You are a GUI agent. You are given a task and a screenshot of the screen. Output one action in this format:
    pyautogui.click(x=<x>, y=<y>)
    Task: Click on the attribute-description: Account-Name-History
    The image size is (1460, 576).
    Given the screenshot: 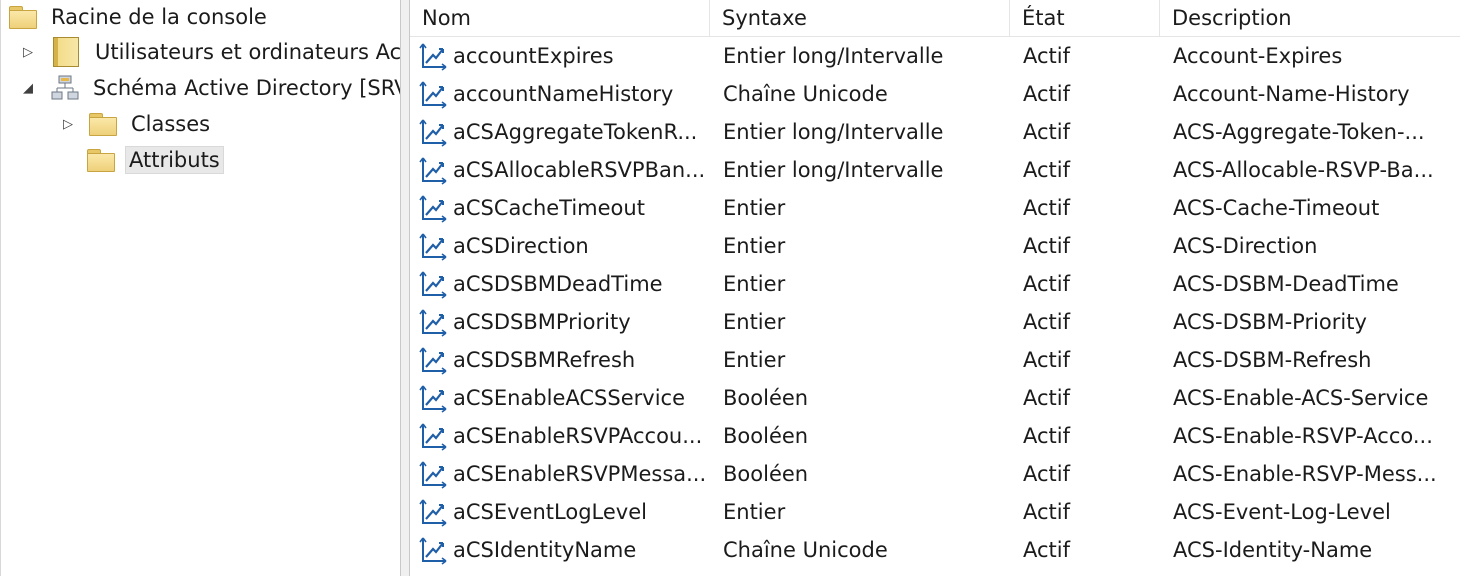 What is the action you would take?
    pyautogui.click(x=1291, y=94)
    